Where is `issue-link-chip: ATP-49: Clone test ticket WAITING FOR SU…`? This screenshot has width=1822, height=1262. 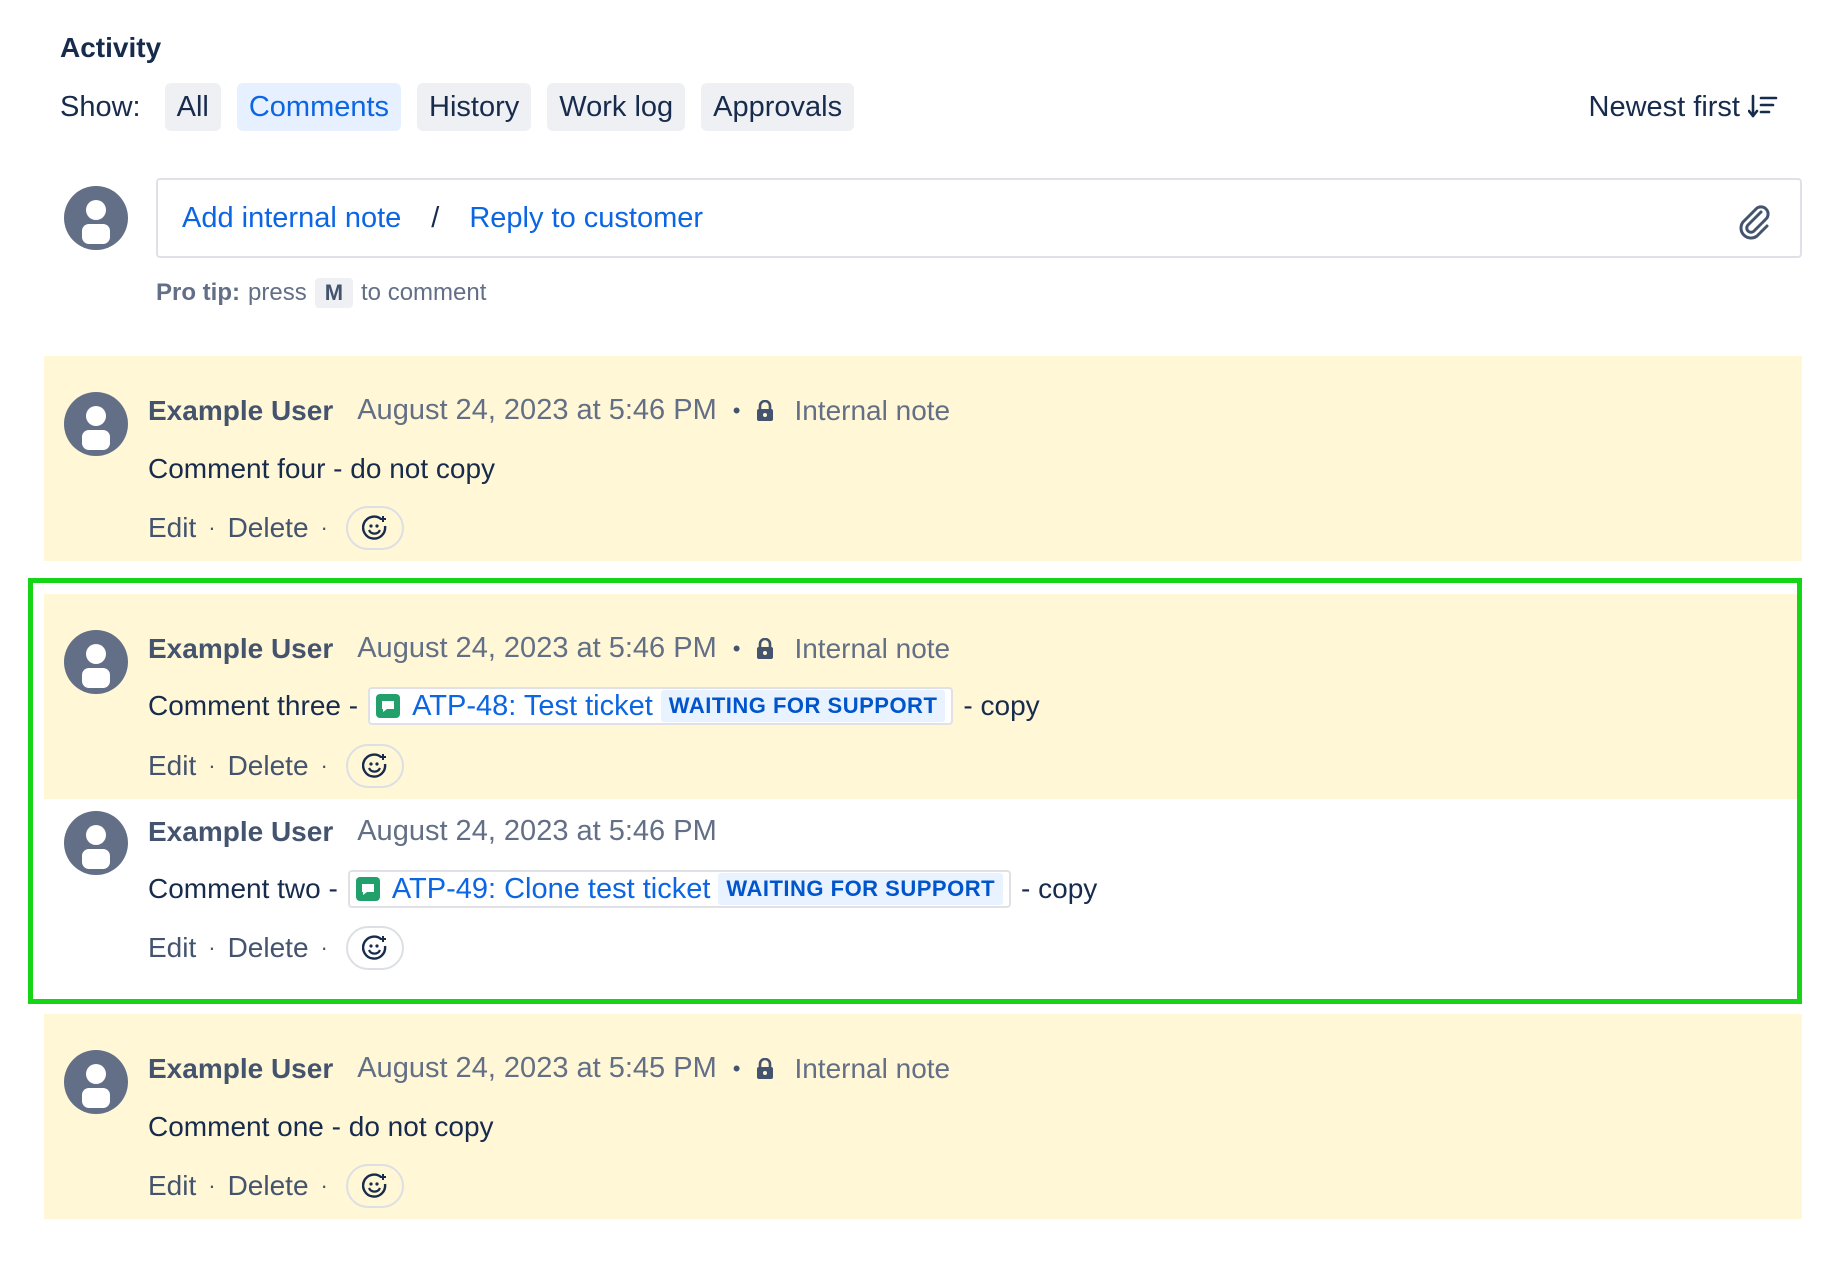
issue-link-chip: ATP-49: Clone test ticket WAITING FOR SU… is located at coordinates (679, 889).